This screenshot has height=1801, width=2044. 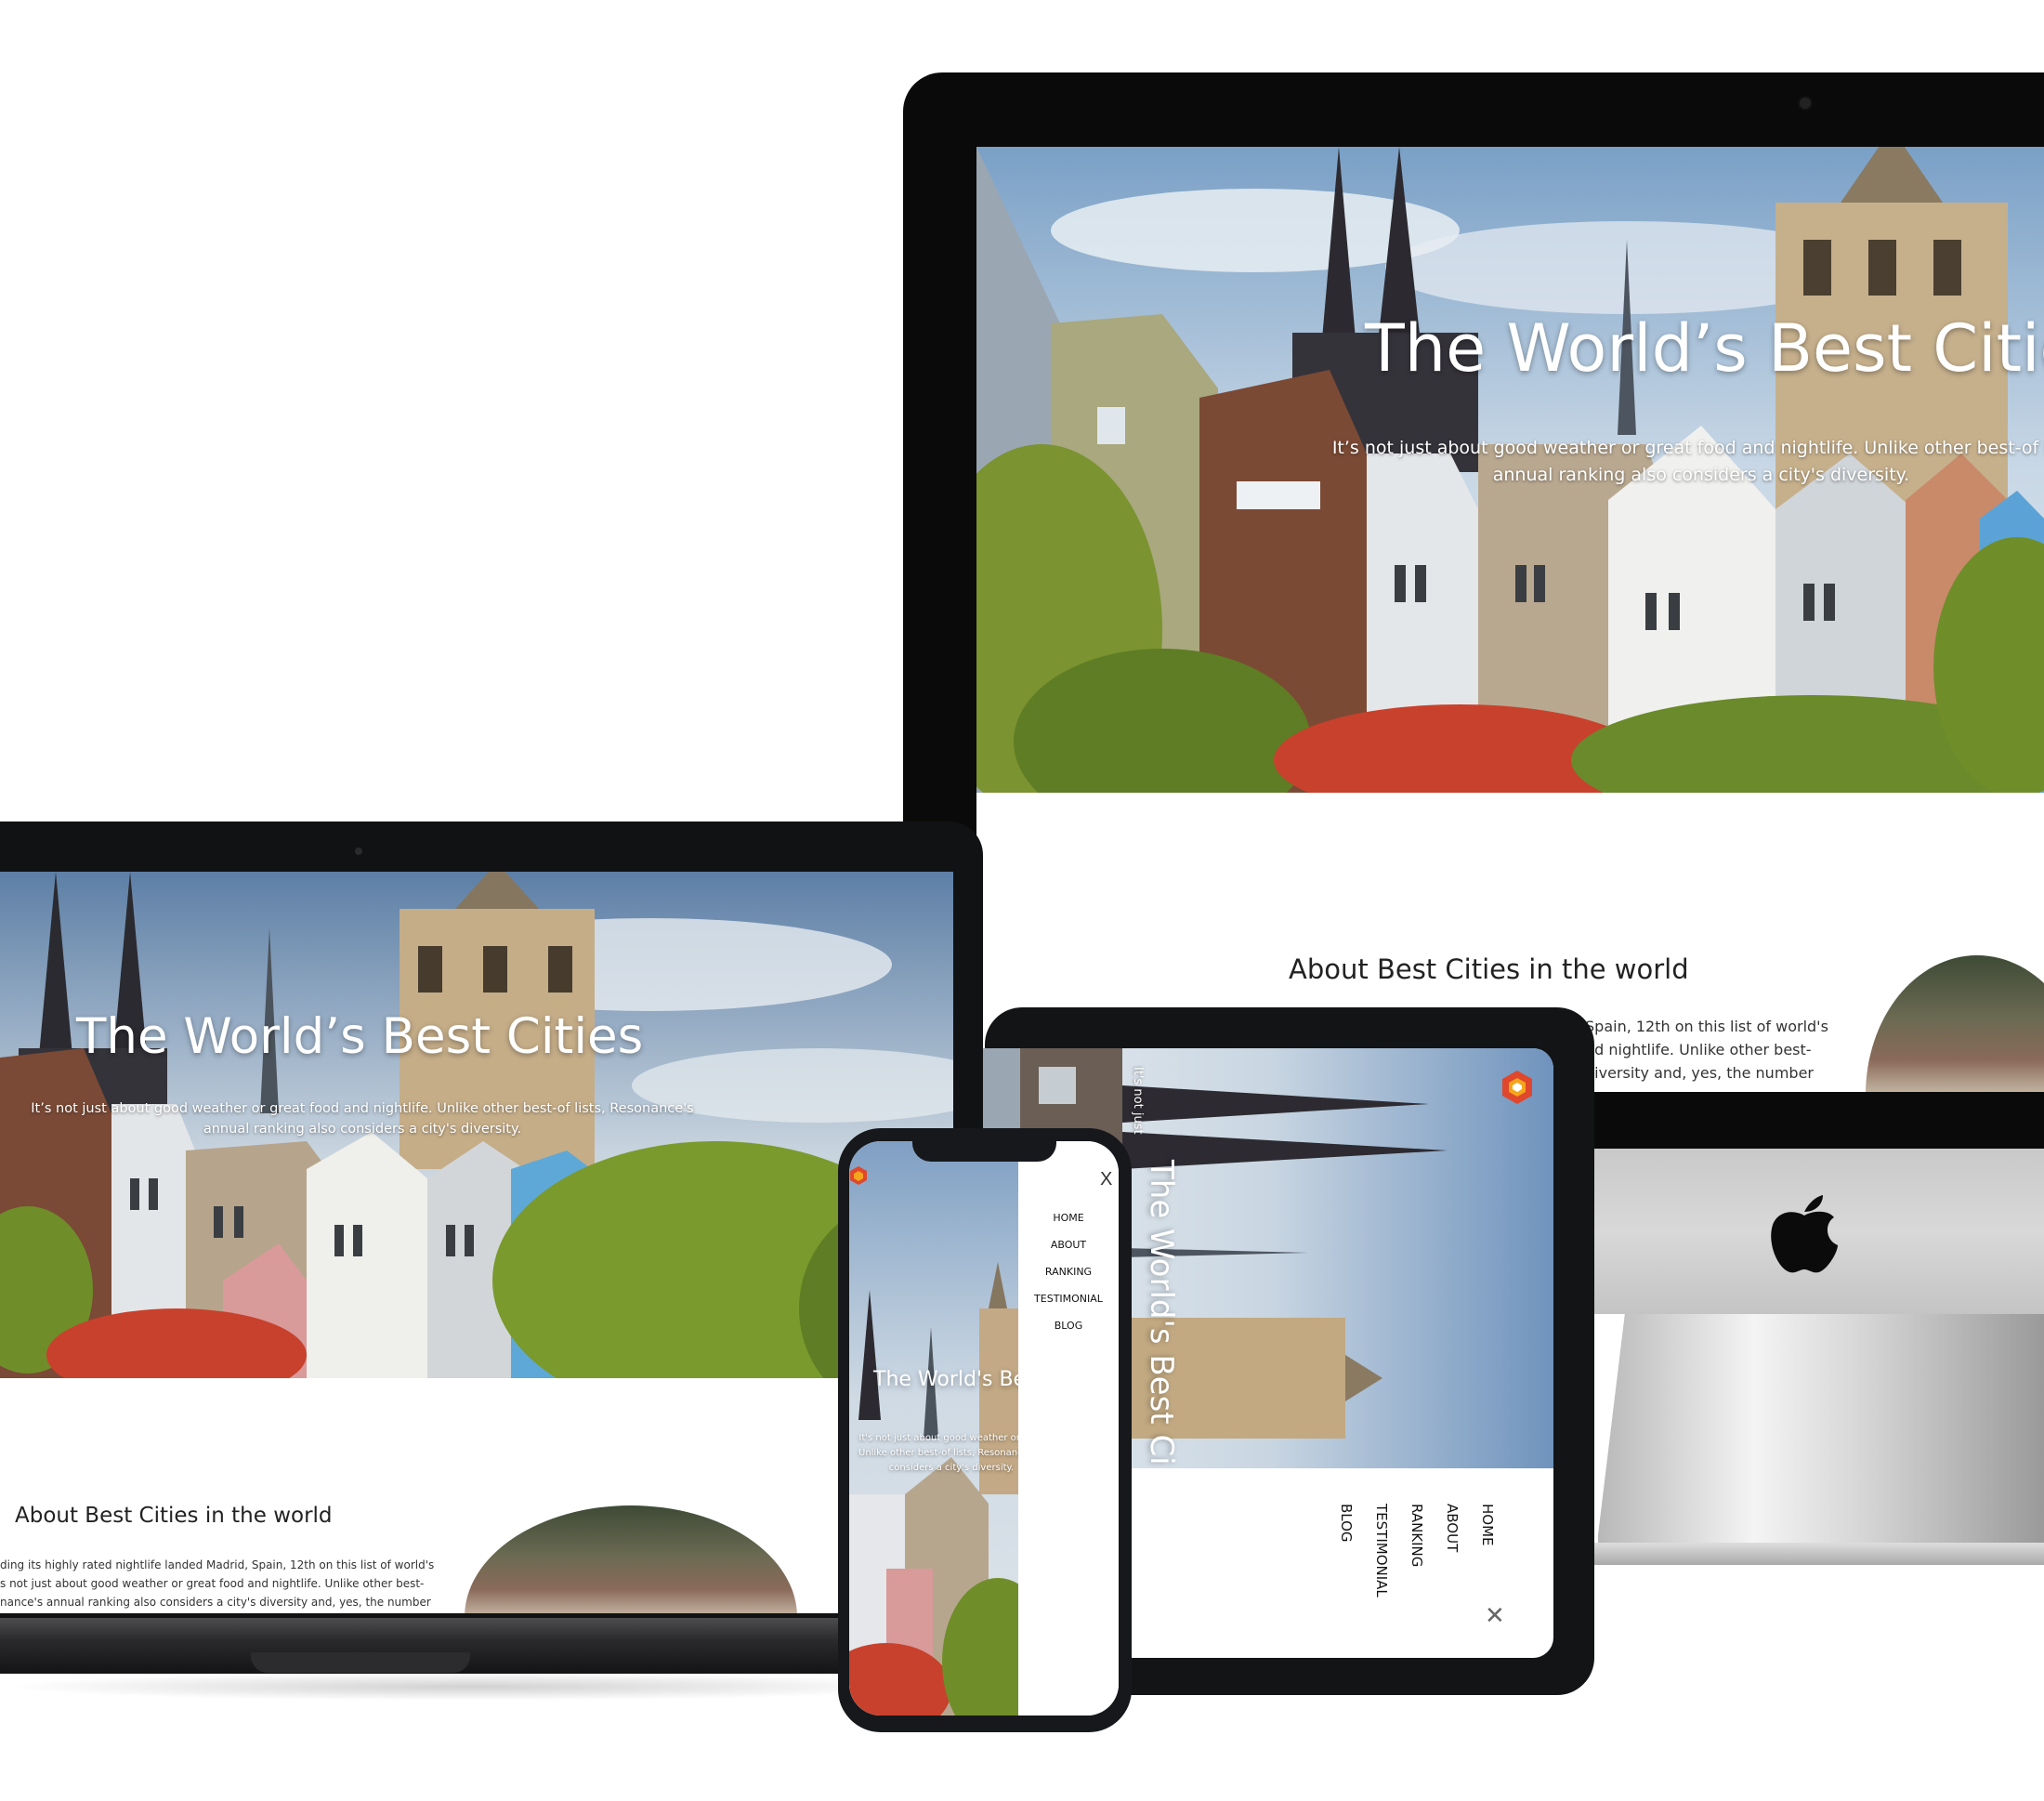 What do you see at coordinates (1138, 1101) in the screenshot?
I see `hero-subtitle: It's not just` at bounding box center [1138, 1101].